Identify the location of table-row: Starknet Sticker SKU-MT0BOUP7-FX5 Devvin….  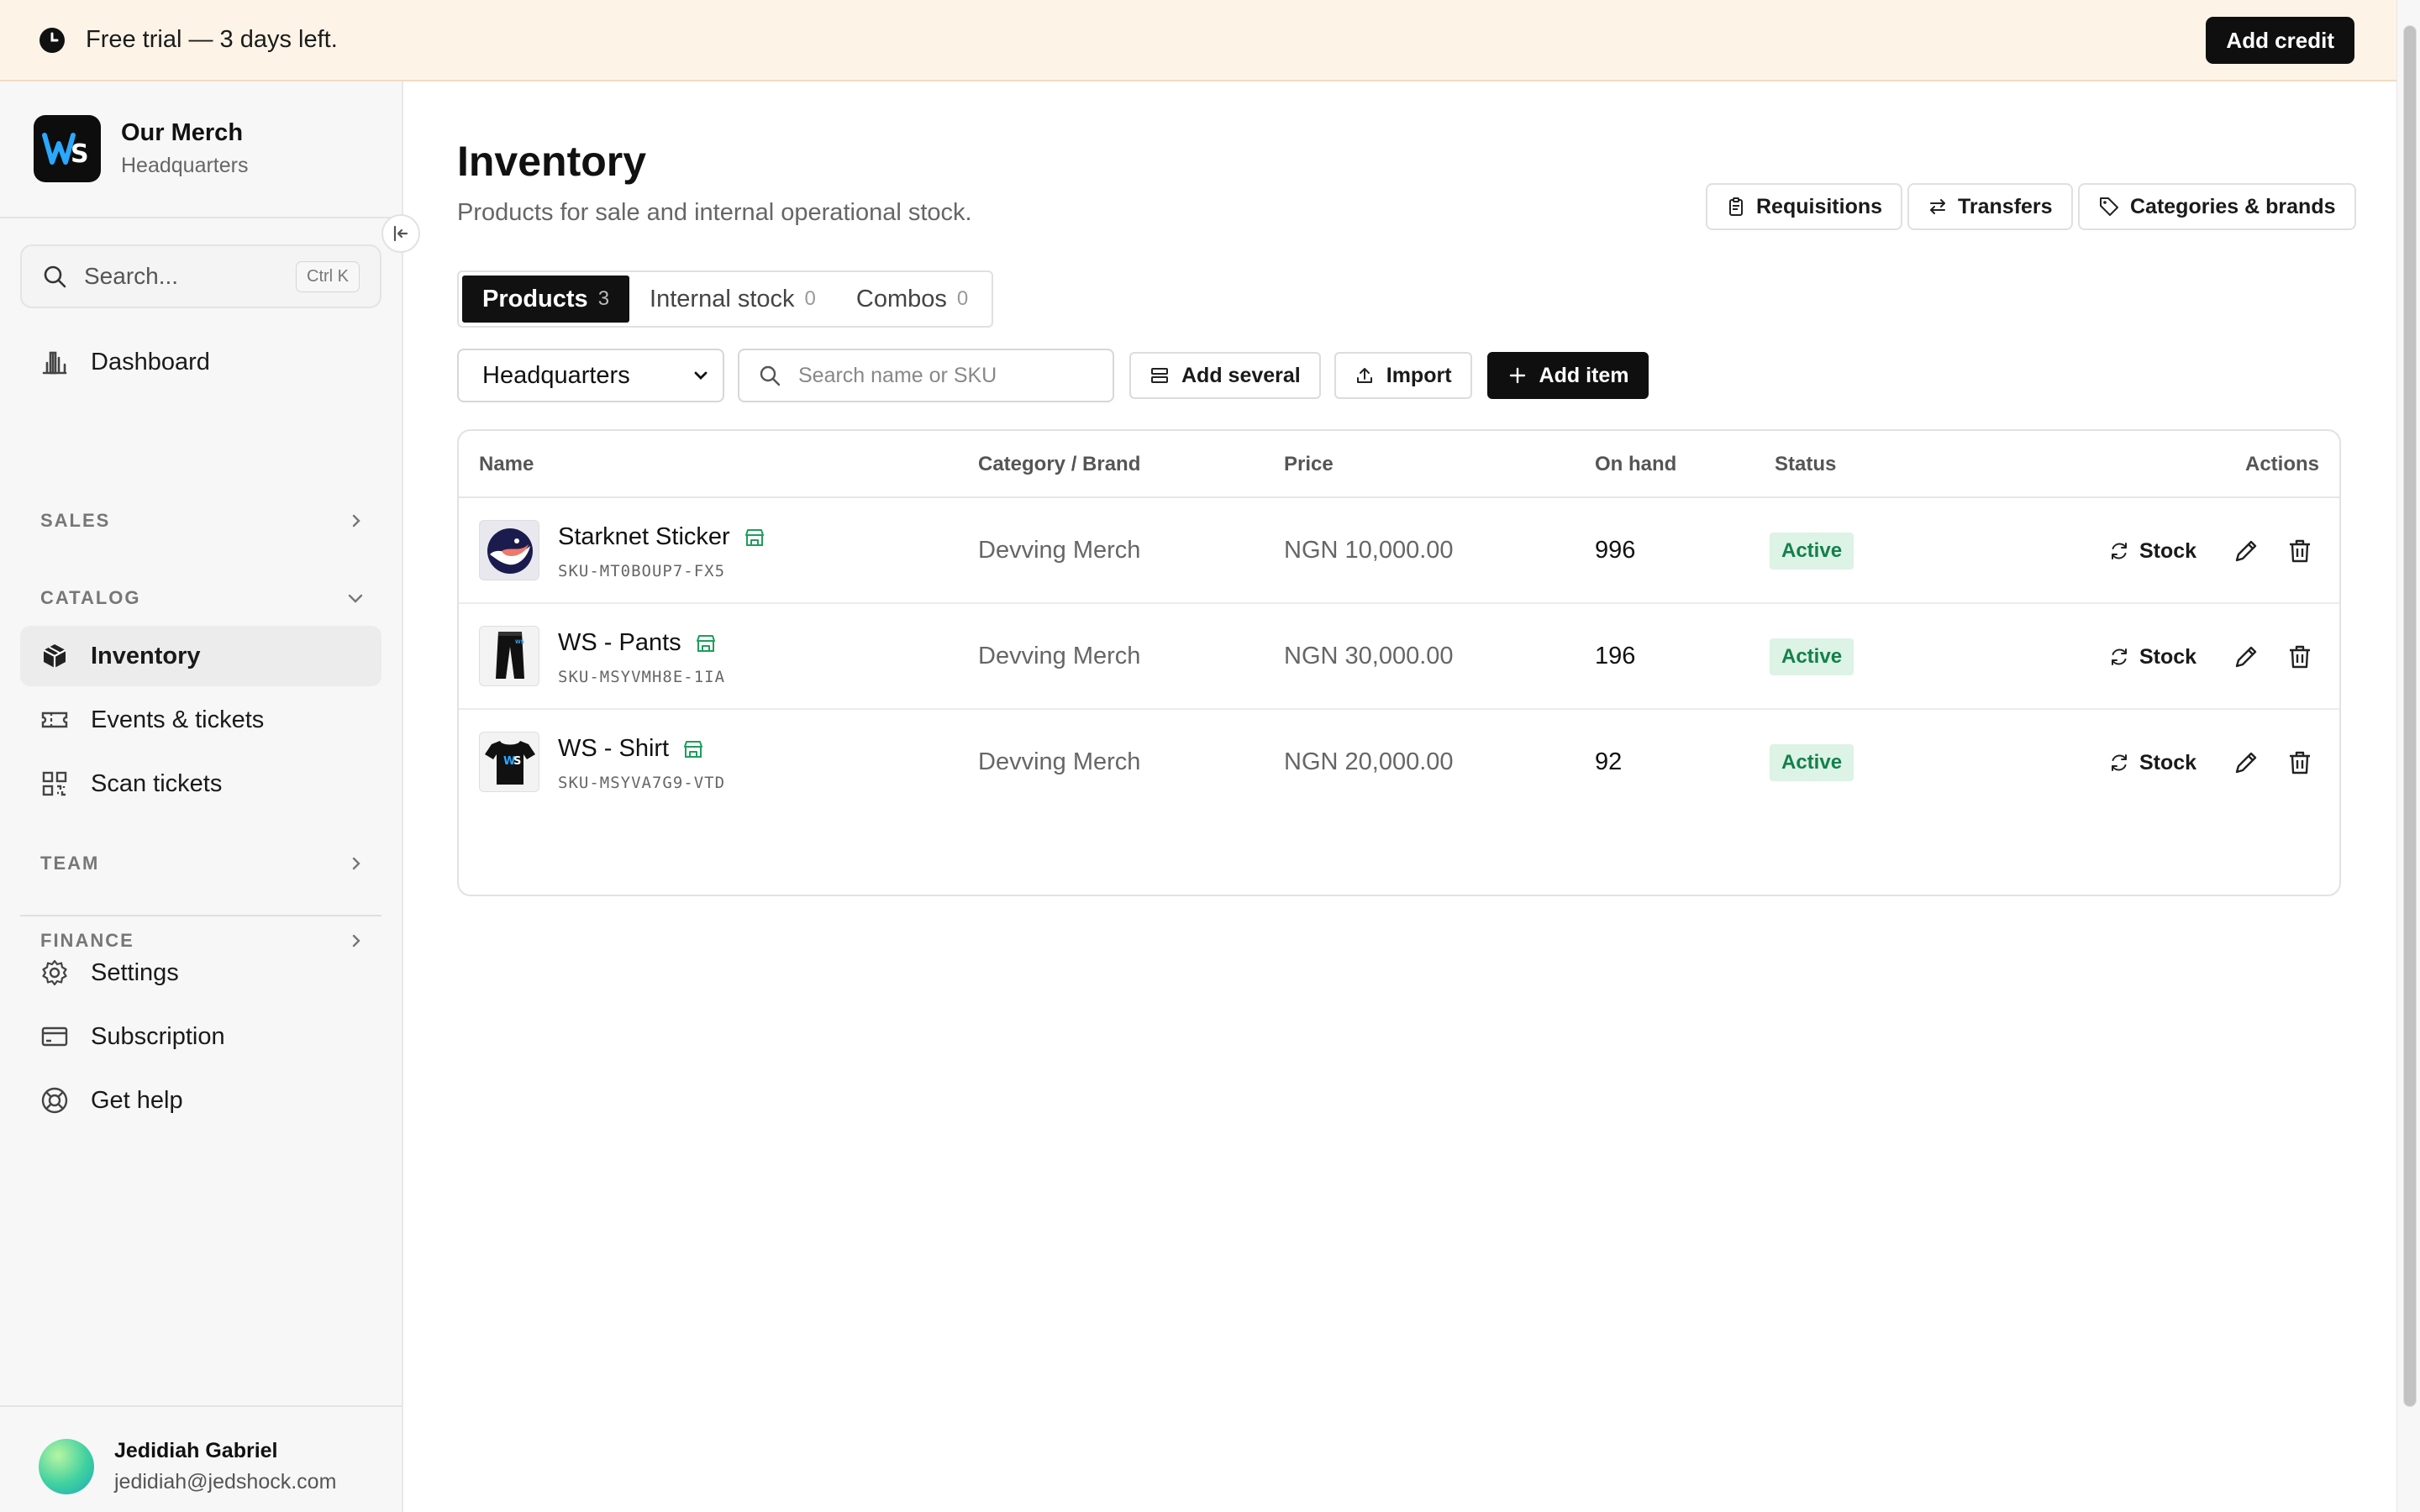
(1399, 551).